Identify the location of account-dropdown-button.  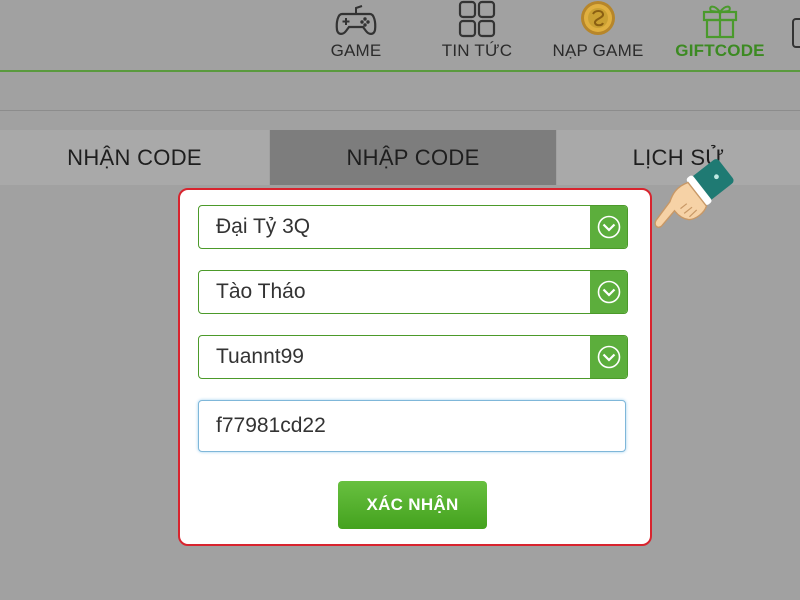
(608, 357).